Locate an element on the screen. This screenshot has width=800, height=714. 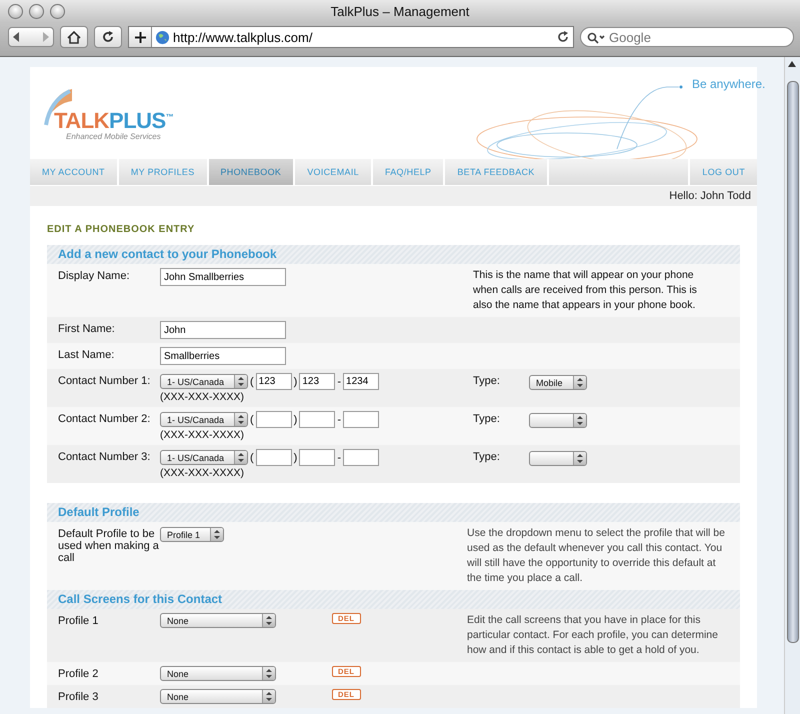
field-label: Contact Number 1: is located at coordinates (105, 381).